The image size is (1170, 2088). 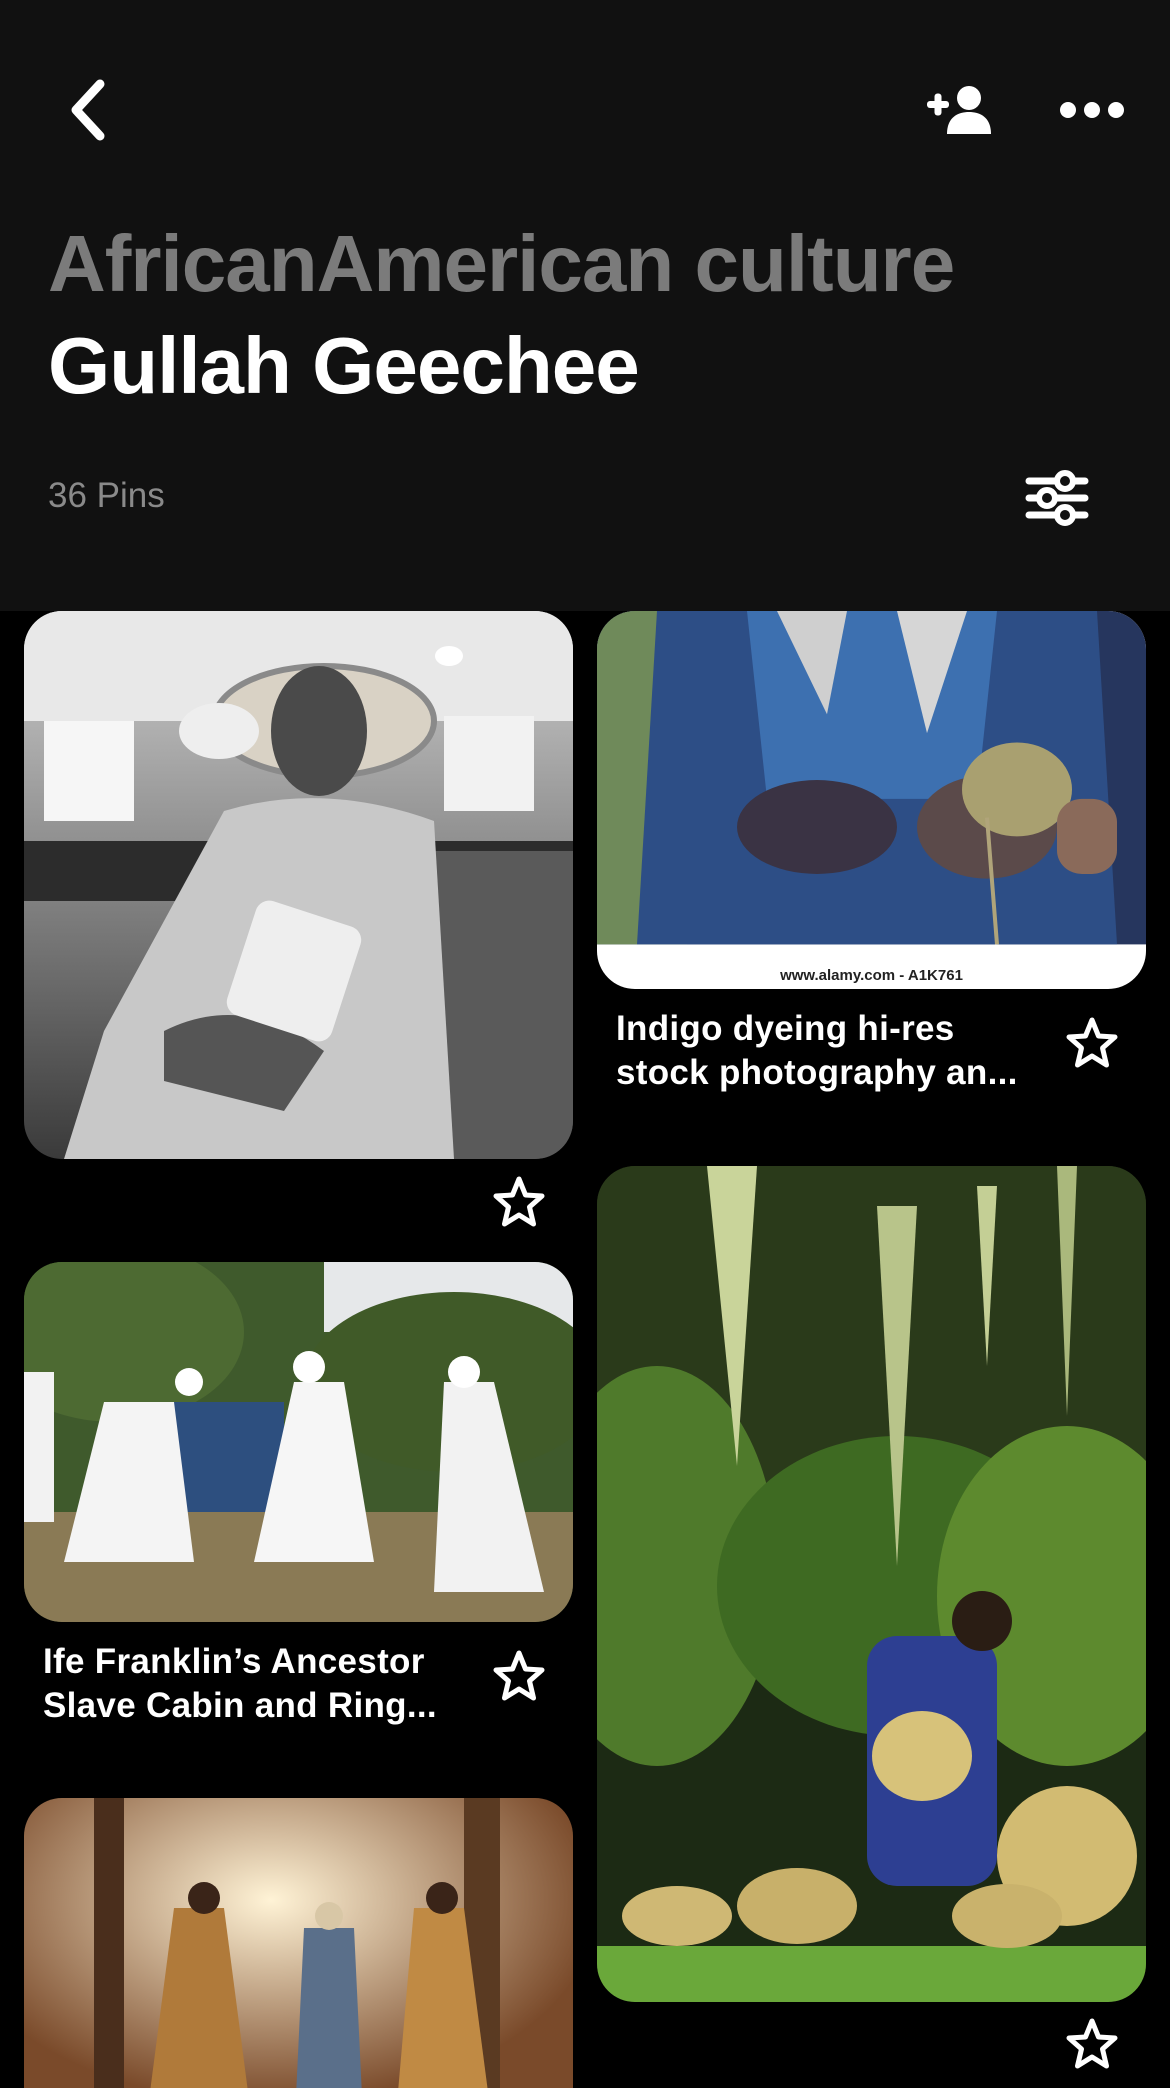 I want to click on add-collaborator-button, so click(x=960, y=110).